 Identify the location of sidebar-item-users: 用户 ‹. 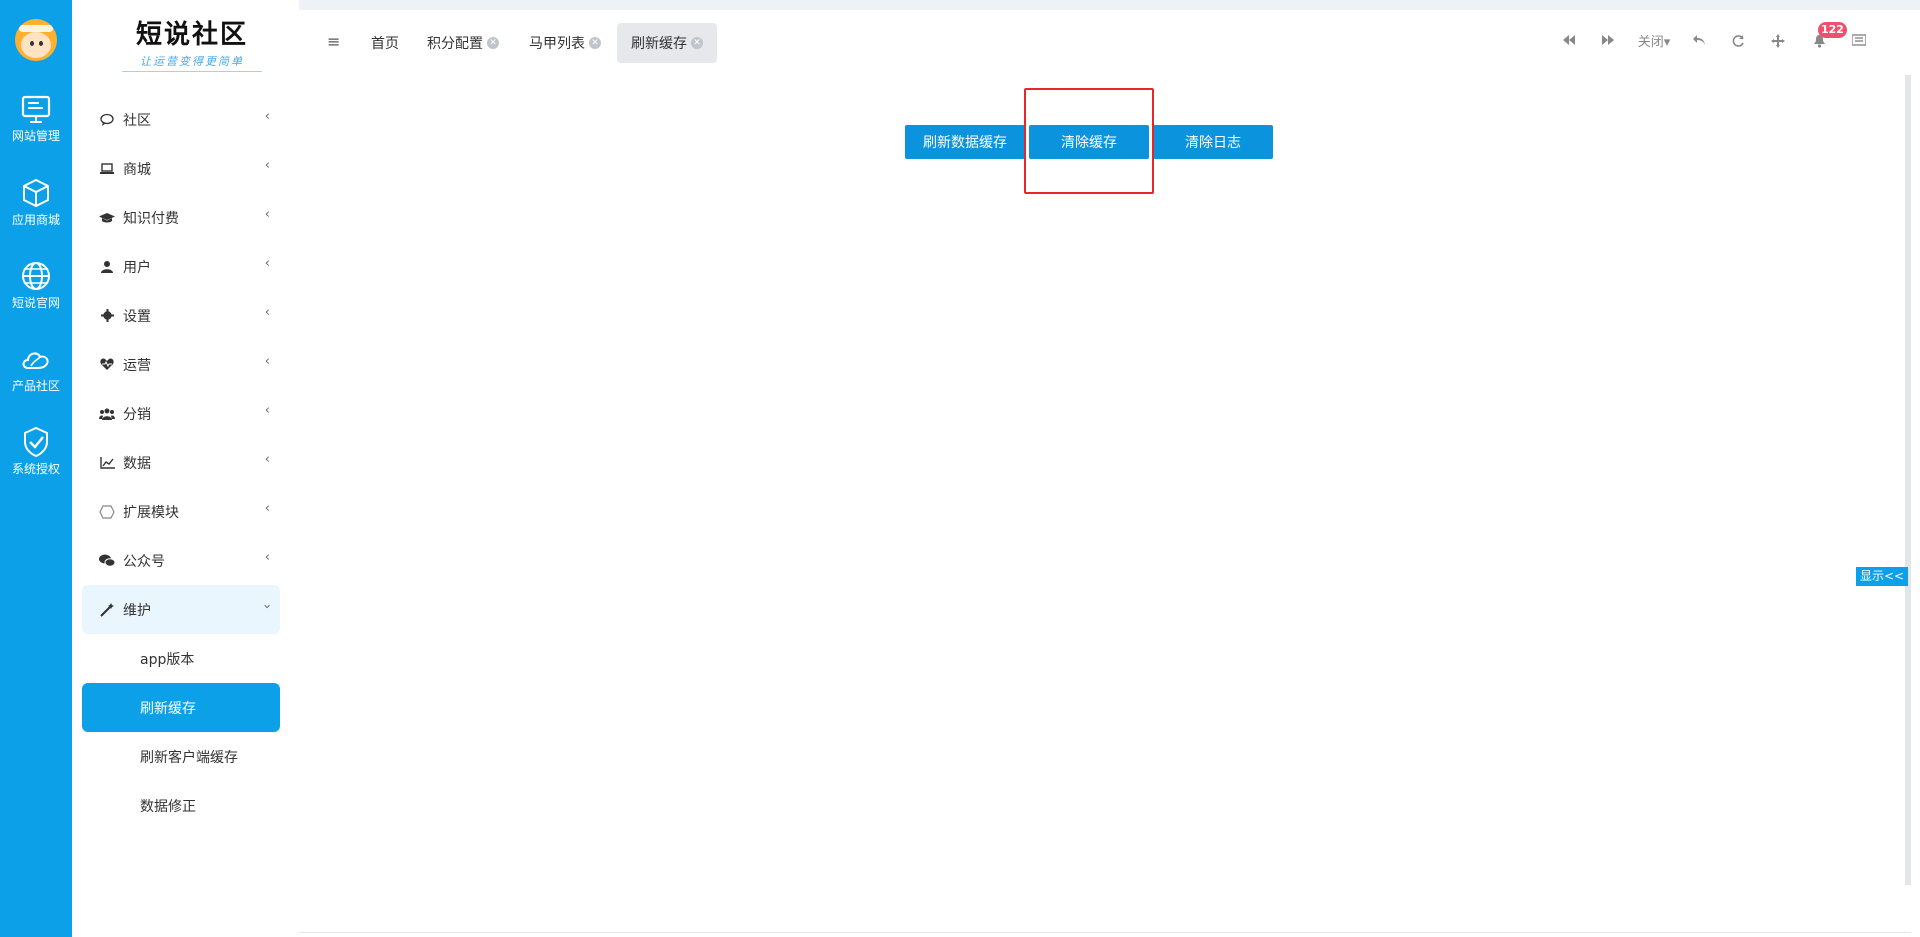
(181, 266).